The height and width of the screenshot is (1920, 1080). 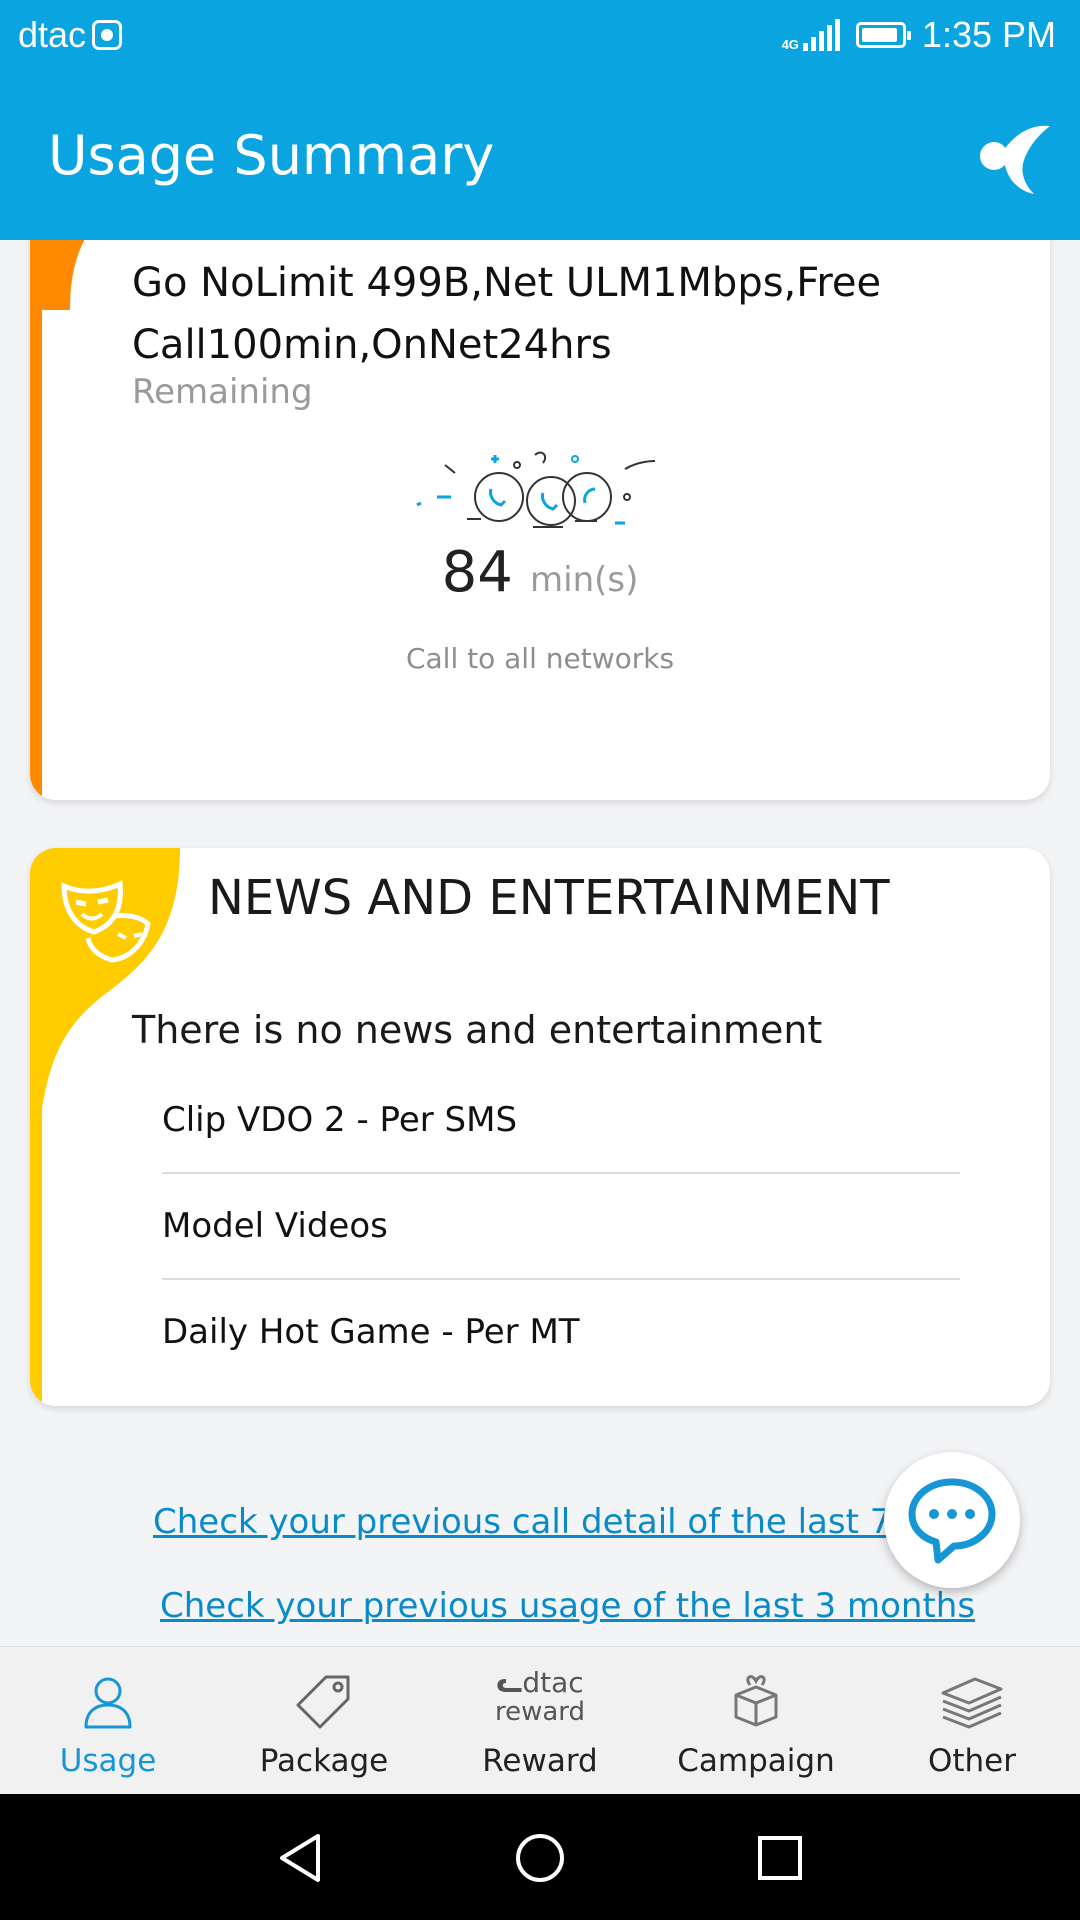 I want to click on layers-icon, so click(x=972, y=1703).